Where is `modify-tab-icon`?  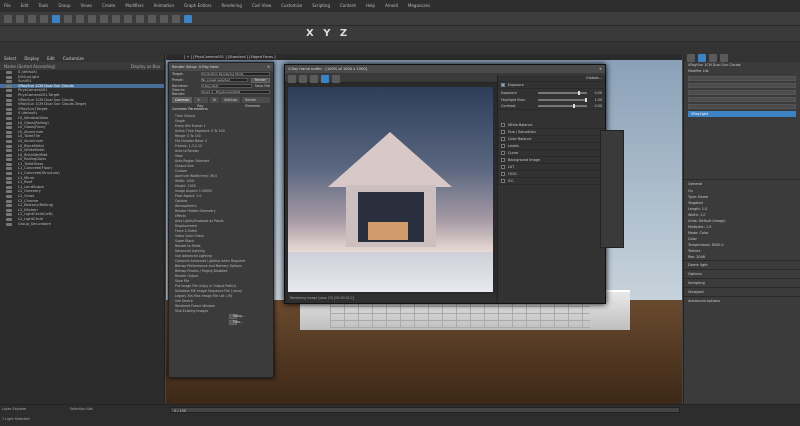
modify-tab-icon is located at coordinates (702, 58).